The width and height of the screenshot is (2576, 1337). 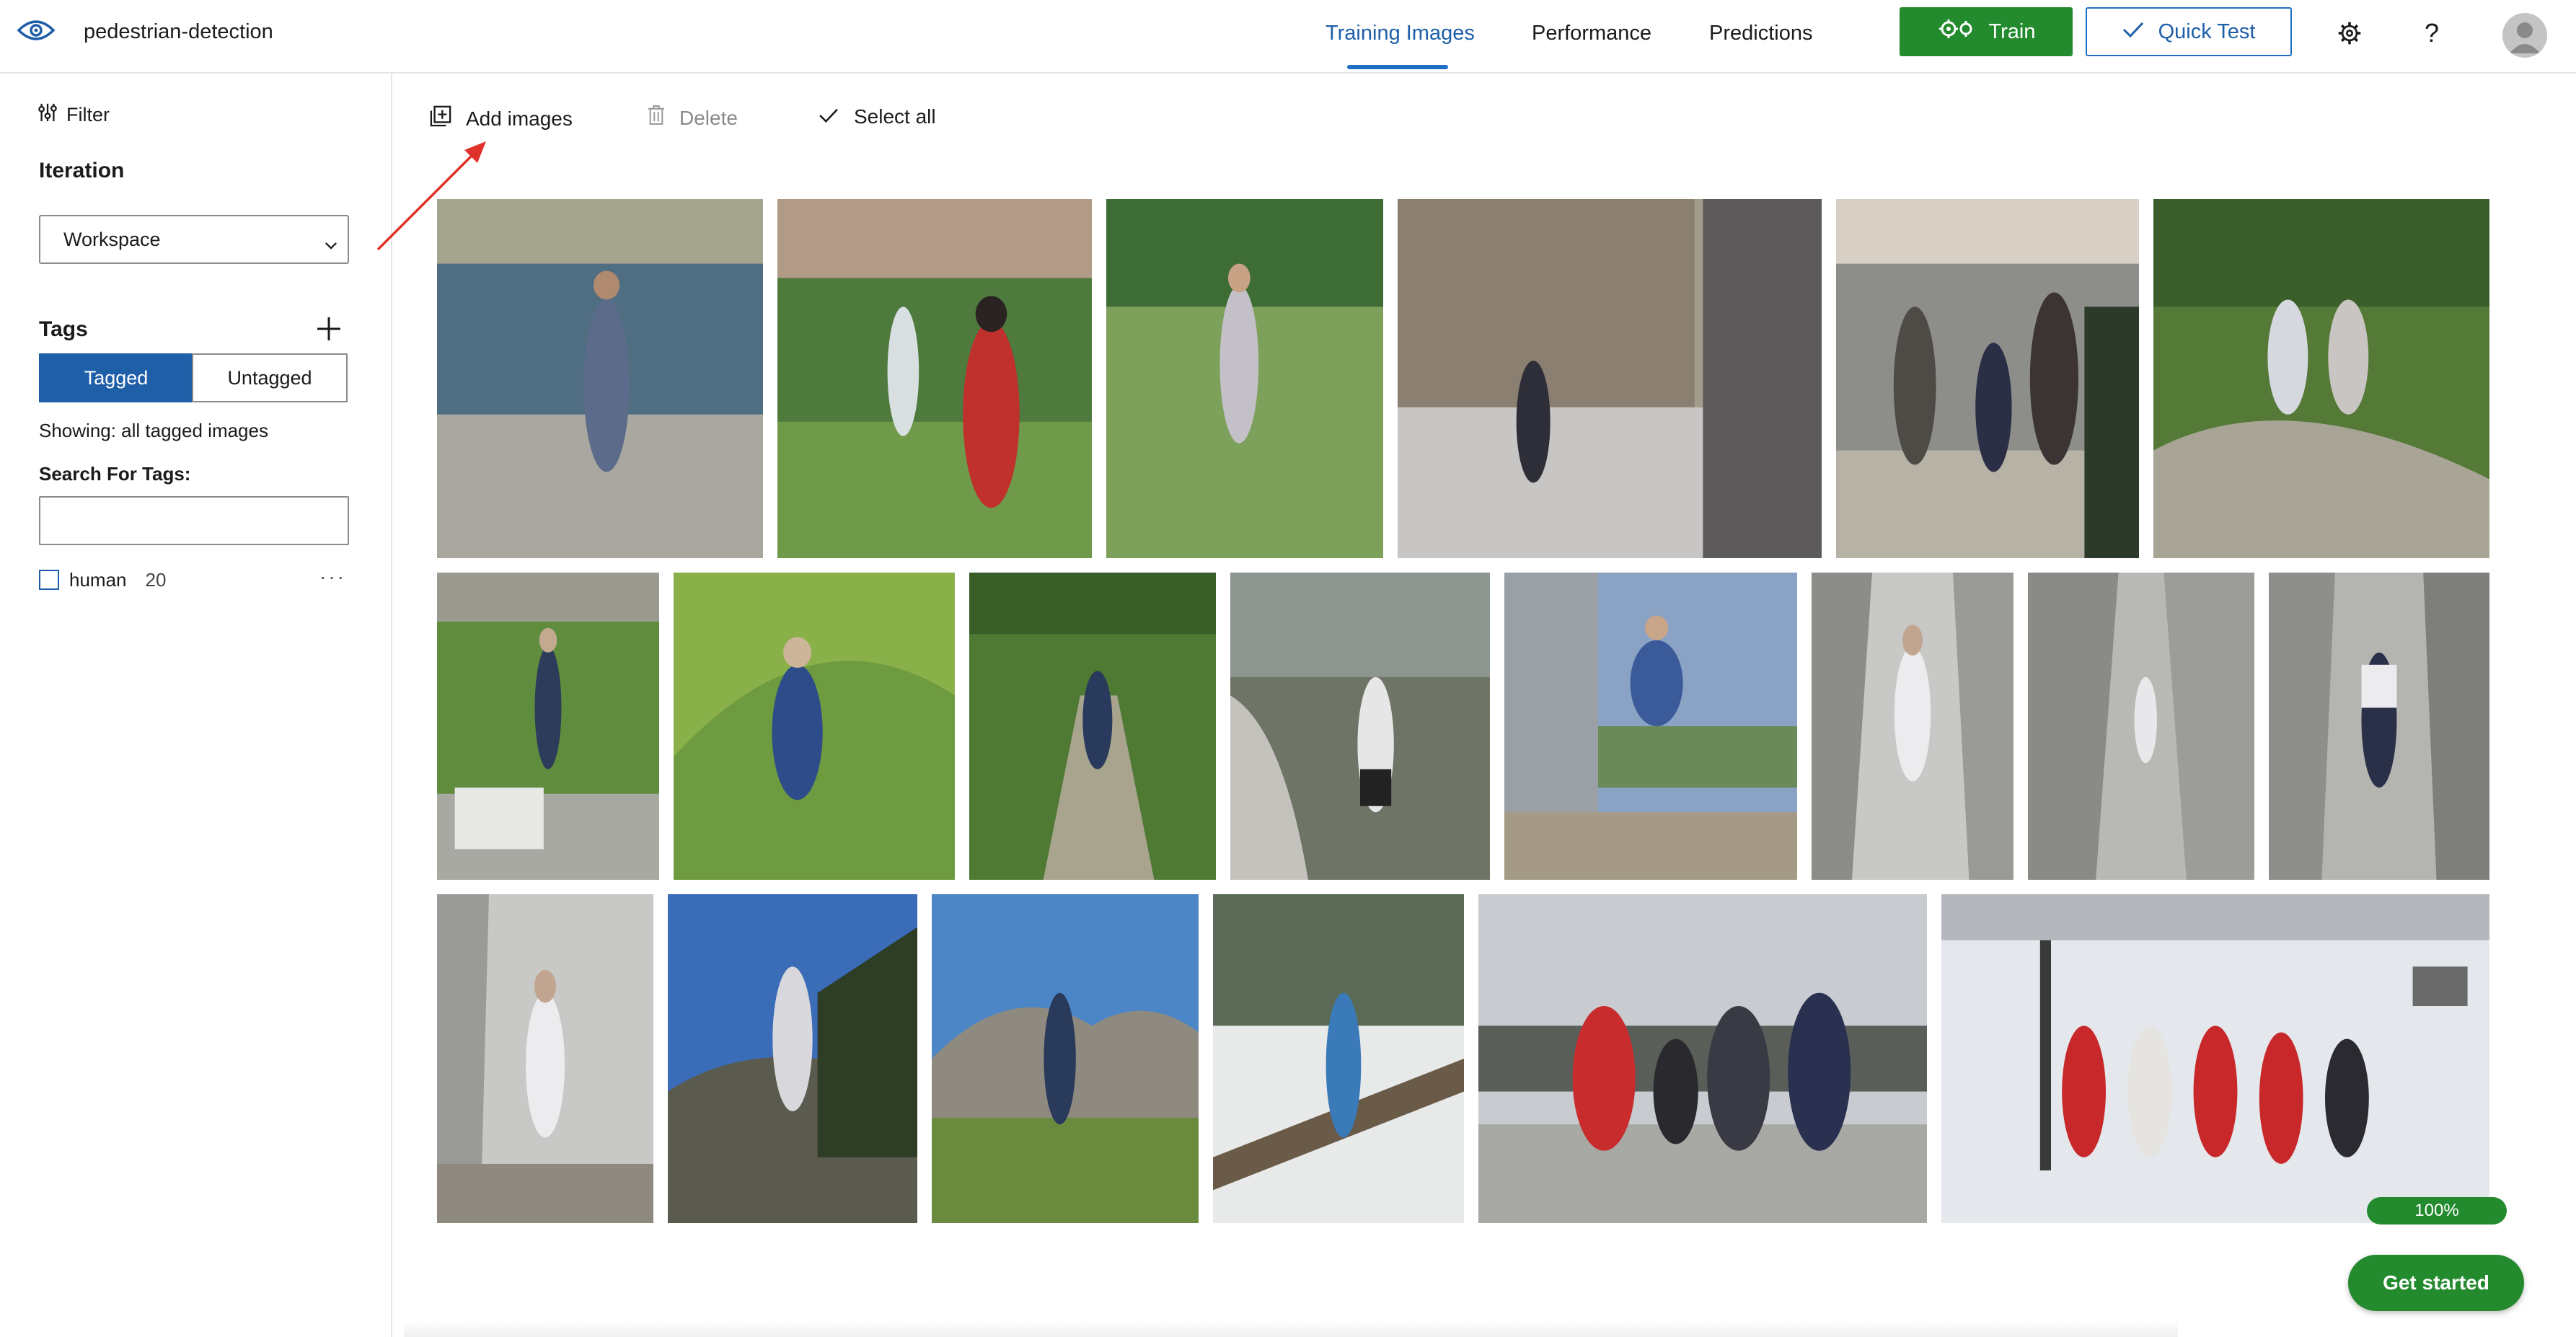 What do you see at coordinates (2432, 33) in the screenshot?
I see `help-icon: ?` at bounding box center [2432, 33].